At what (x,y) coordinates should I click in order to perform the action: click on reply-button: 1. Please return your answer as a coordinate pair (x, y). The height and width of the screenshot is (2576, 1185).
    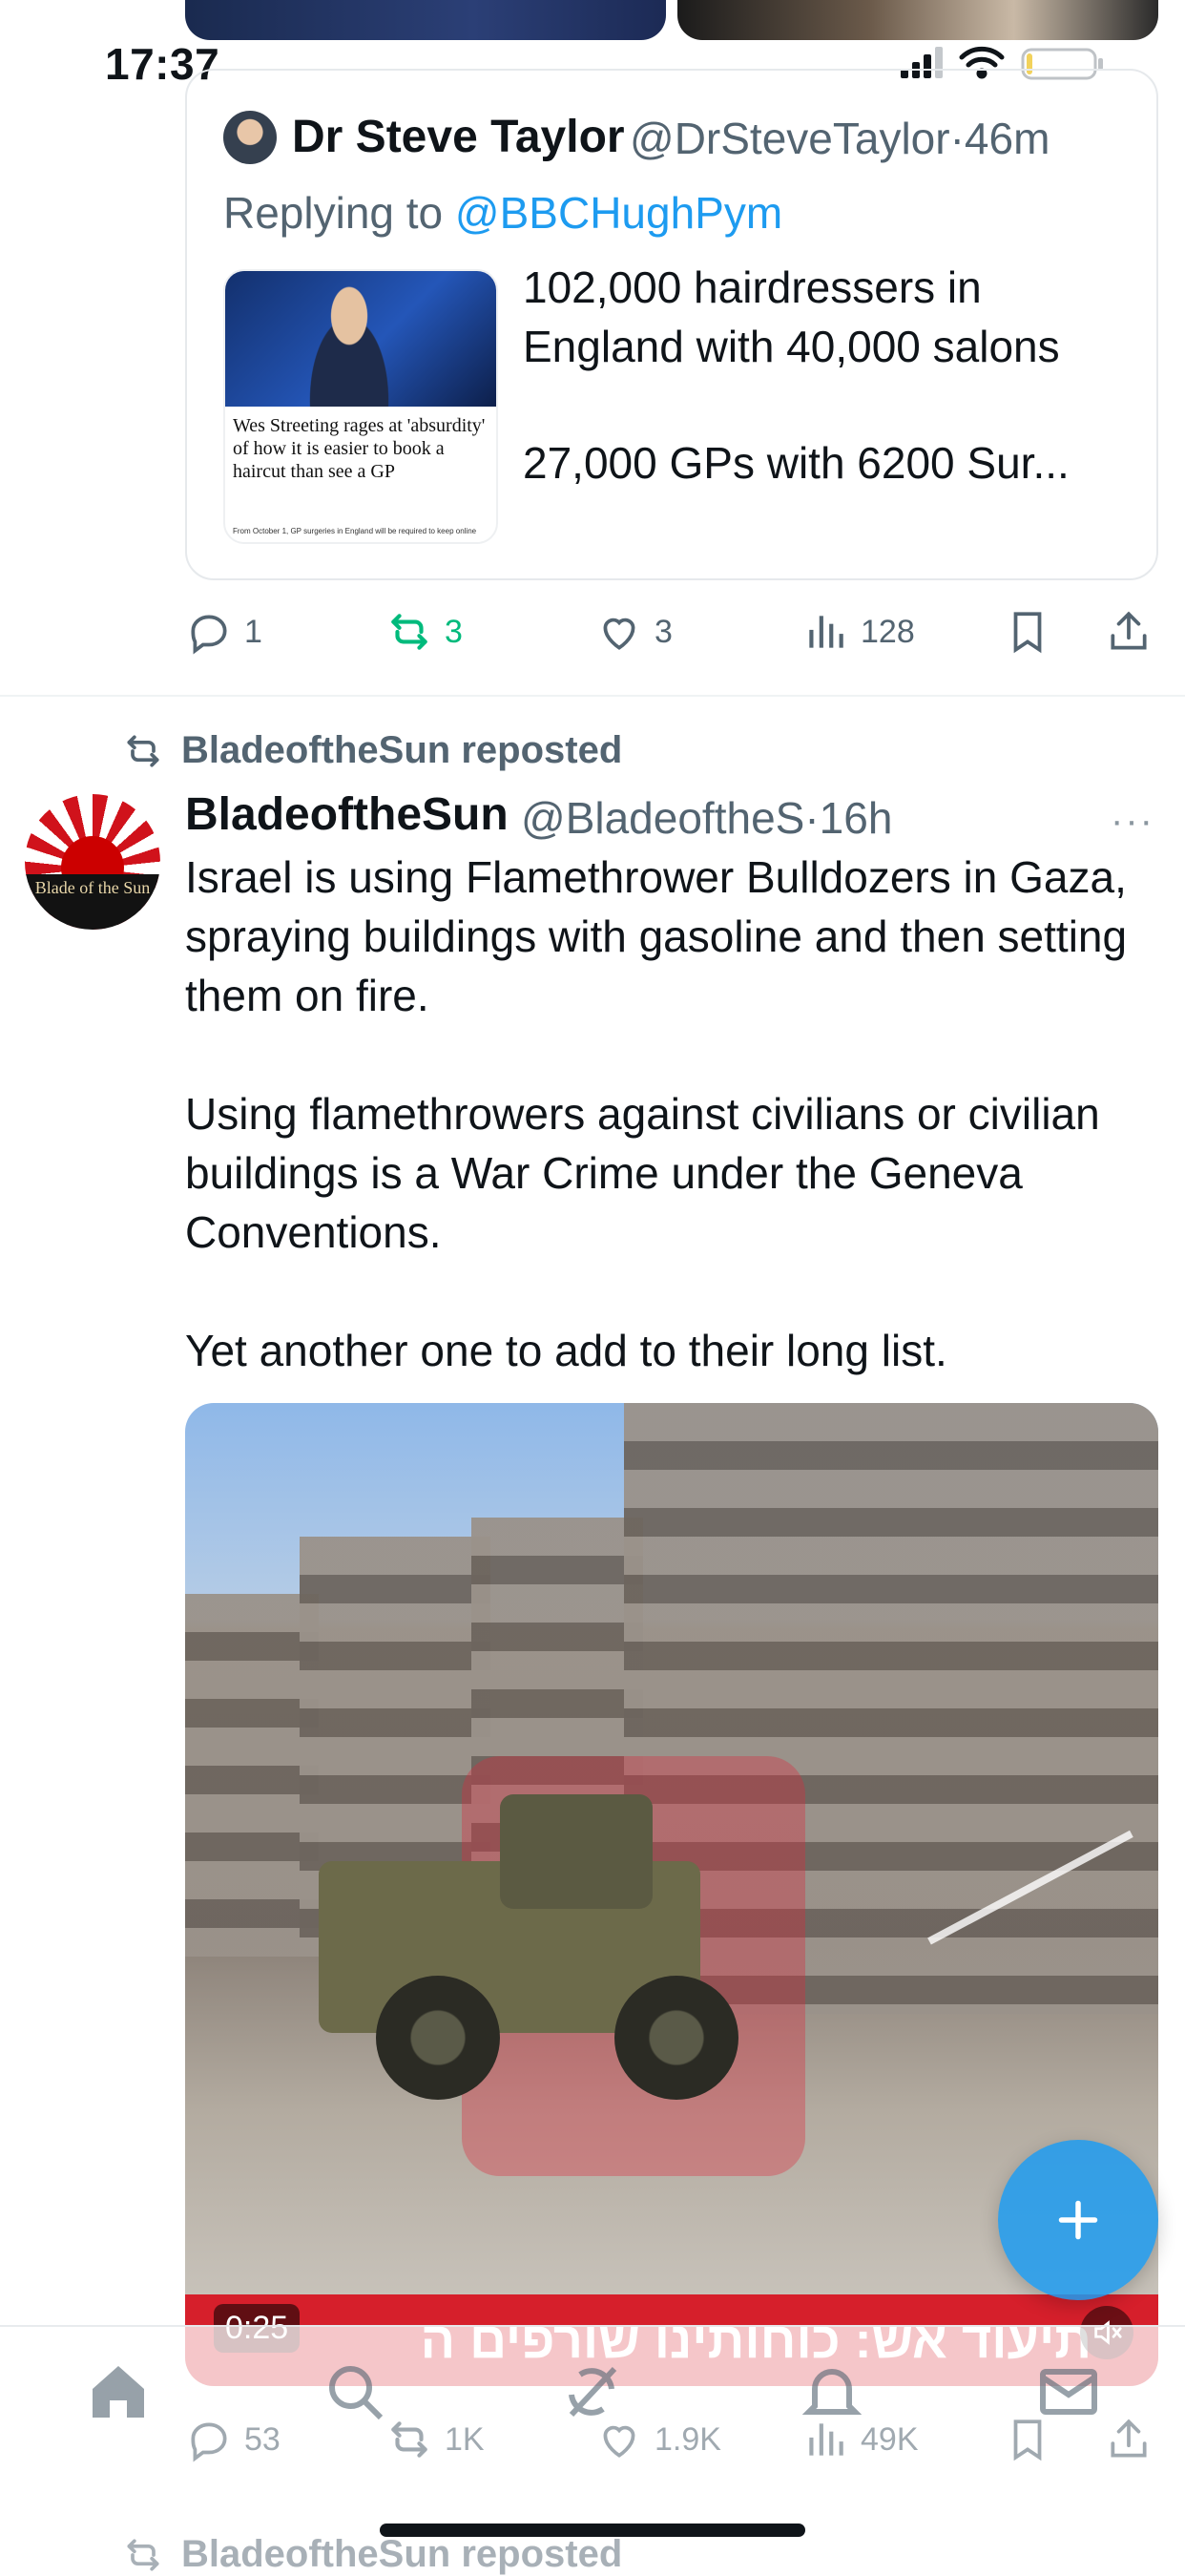
    Looking at the image, I should click on (223, 631).